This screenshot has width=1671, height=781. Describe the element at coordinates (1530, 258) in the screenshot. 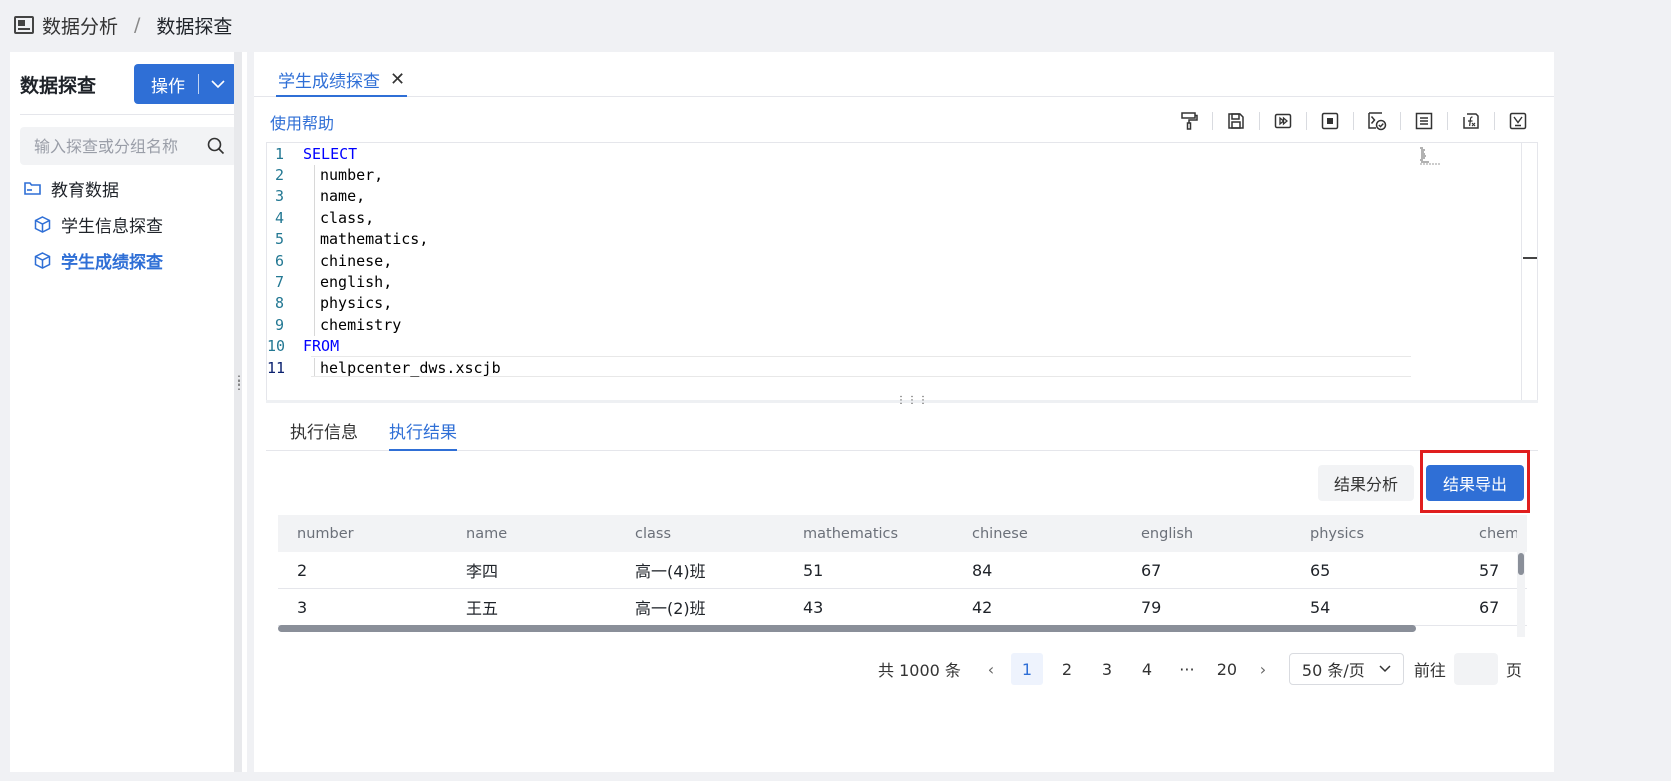

I see `scrollbar-cursor-mark` at that location.